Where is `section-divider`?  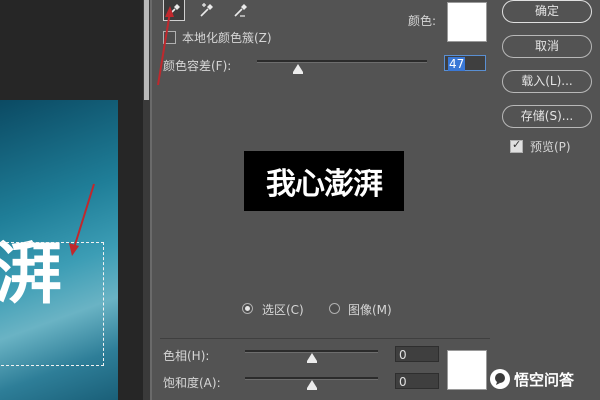 section-divider is located at coordinates (325, 338).